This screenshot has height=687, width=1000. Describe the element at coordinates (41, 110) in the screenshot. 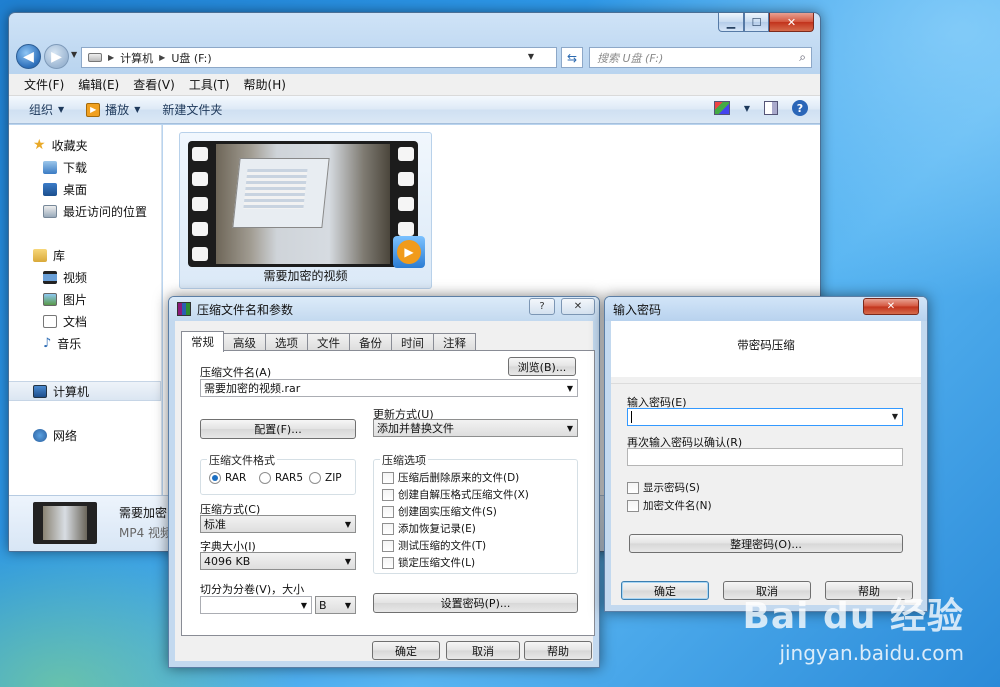

I see `organize-label: 组织` at that location.